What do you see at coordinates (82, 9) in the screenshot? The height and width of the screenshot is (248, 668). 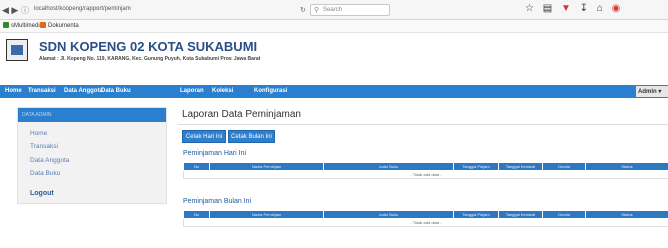 I see `address-bar: localhost/koopeng/rapport/peminjam` at bounding box center [82, 9].